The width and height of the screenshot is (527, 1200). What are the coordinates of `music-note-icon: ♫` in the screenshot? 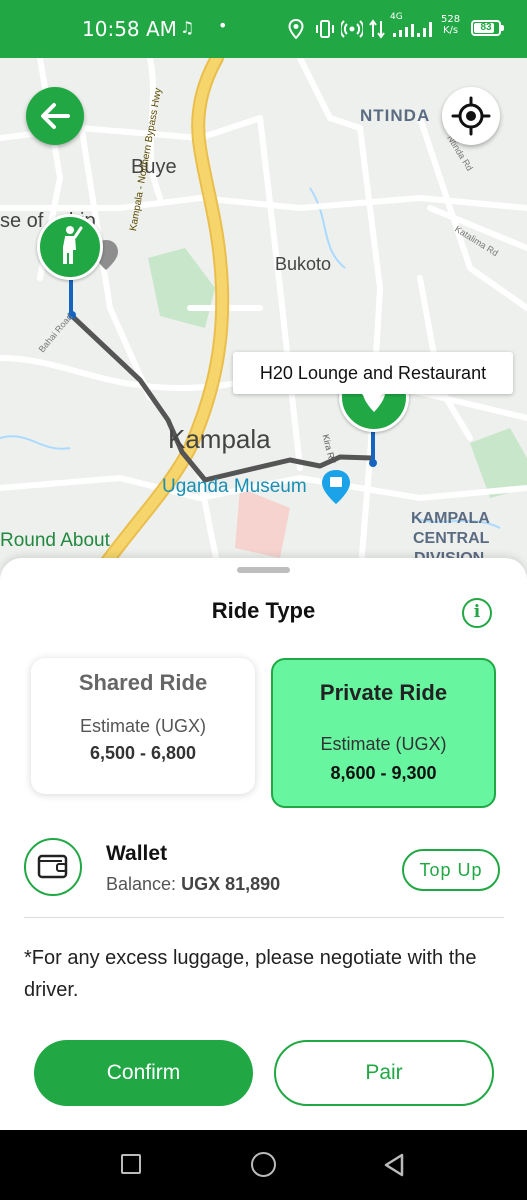 It's located at (187, 27).